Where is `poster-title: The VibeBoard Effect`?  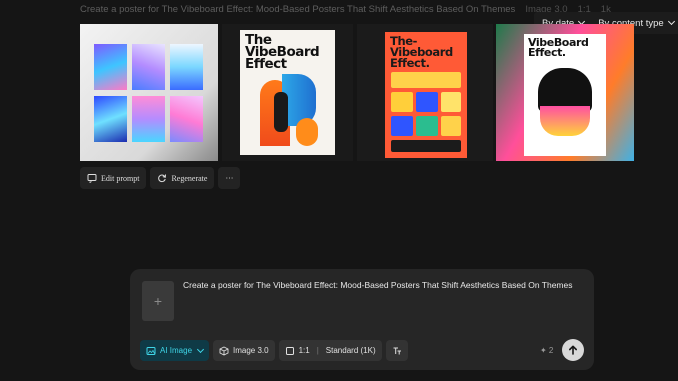 poster-title: The VibeBoard Effect is located at coordinates (282, 52).